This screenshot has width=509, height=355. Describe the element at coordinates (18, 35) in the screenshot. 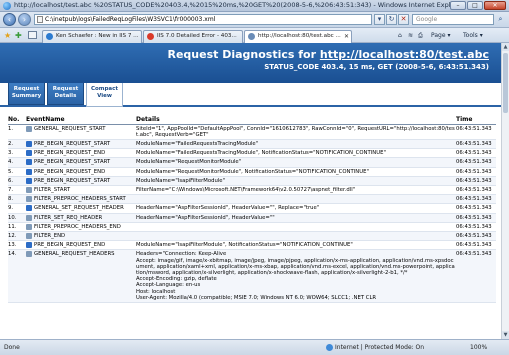

I see `add-favorites-icon: ✚` at that location.